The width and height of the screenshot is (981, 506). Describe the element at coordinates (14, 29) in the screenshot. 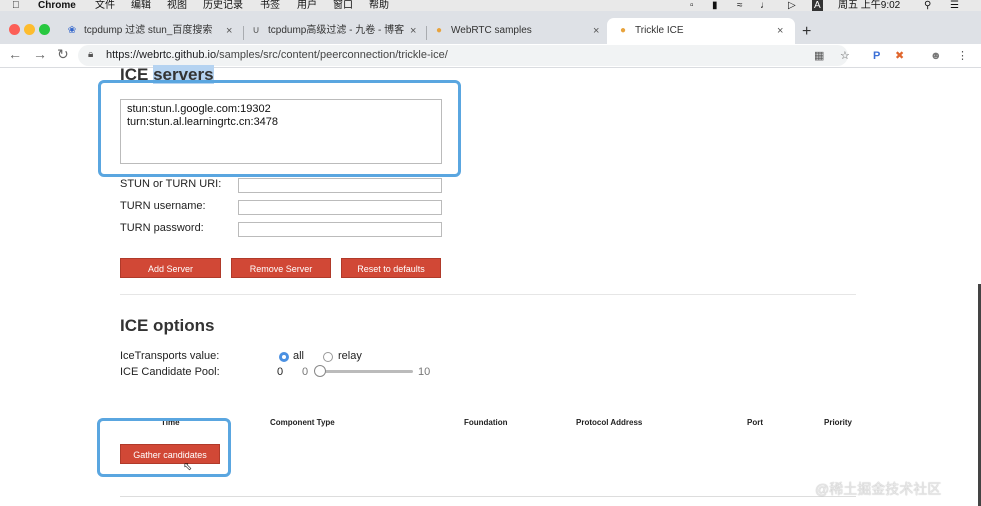

I see `window-close-icon` at that location.